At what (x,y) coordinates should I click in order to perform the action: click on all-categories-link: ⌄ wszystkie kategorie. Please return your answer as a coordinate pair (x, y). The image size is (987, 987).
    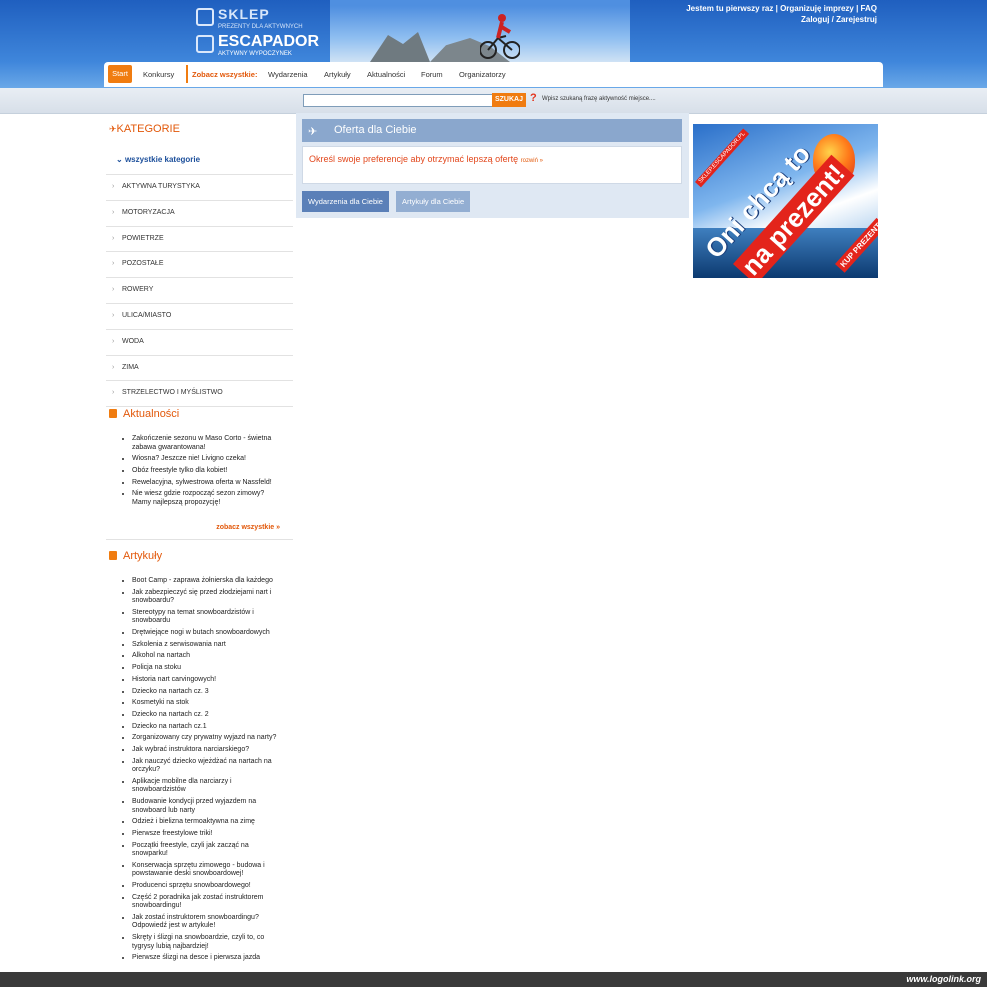
    Looking at the image, I should click on (158, 159).